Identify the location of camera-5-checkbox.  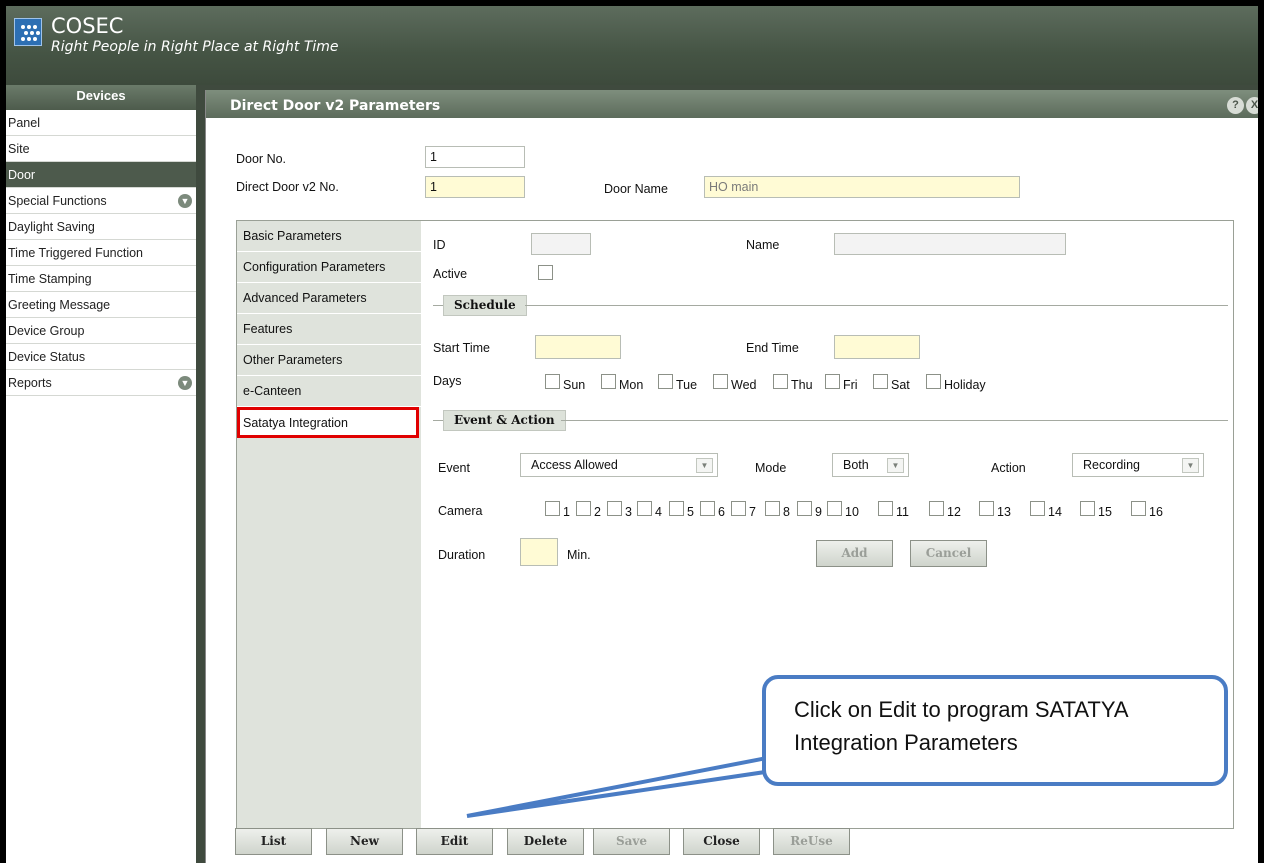
(676, 508).